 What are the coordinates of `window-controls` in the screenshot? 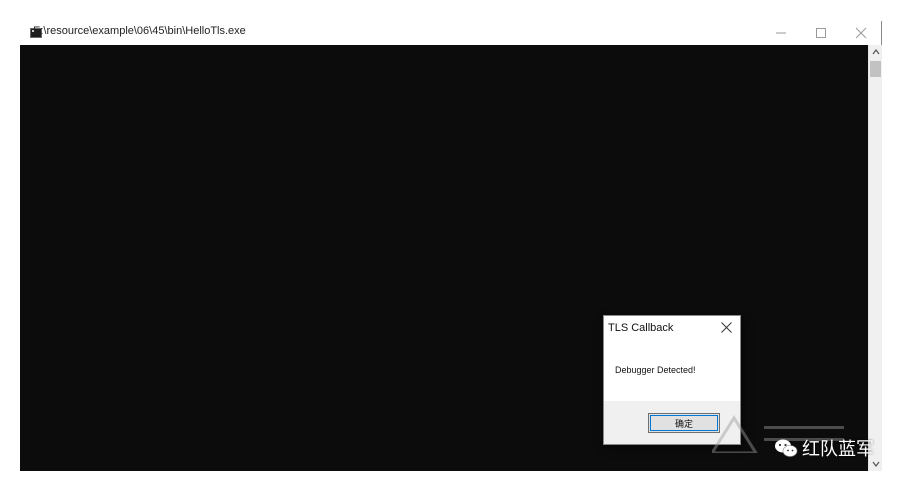 It's located at (821, 33).